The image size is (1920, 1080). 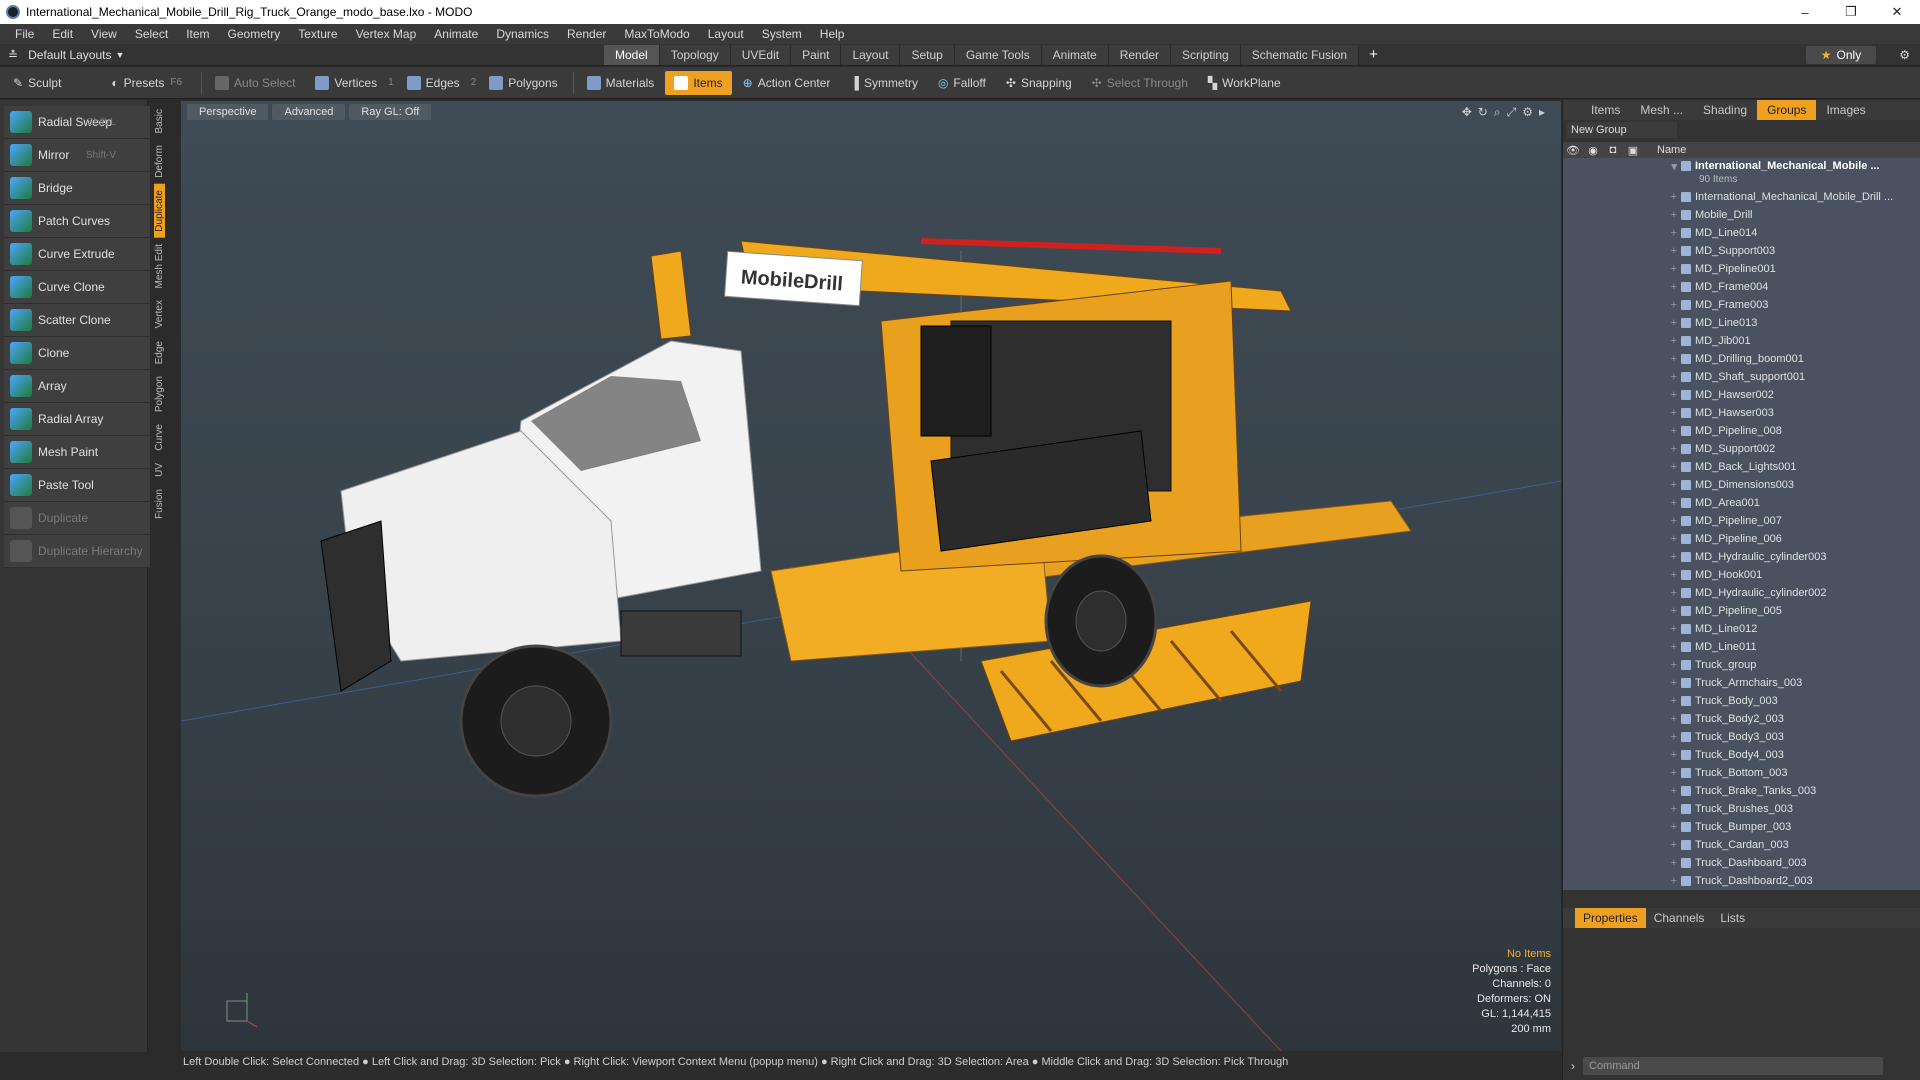 I want to click on rtab-shading: Shading, so click(x=1725, y=110).